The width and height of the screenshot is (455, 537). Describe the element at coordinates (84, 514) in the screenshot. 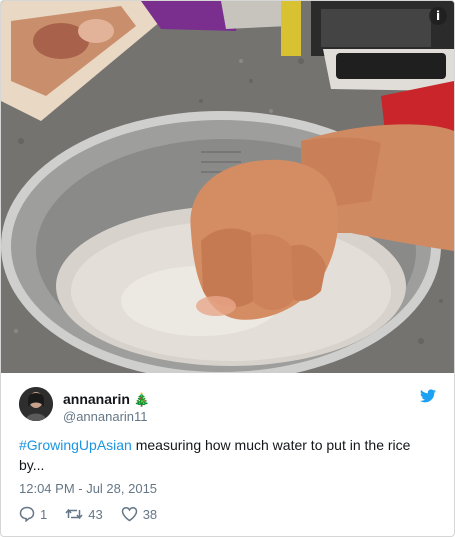

I see `retweet-button: 43` at that location.